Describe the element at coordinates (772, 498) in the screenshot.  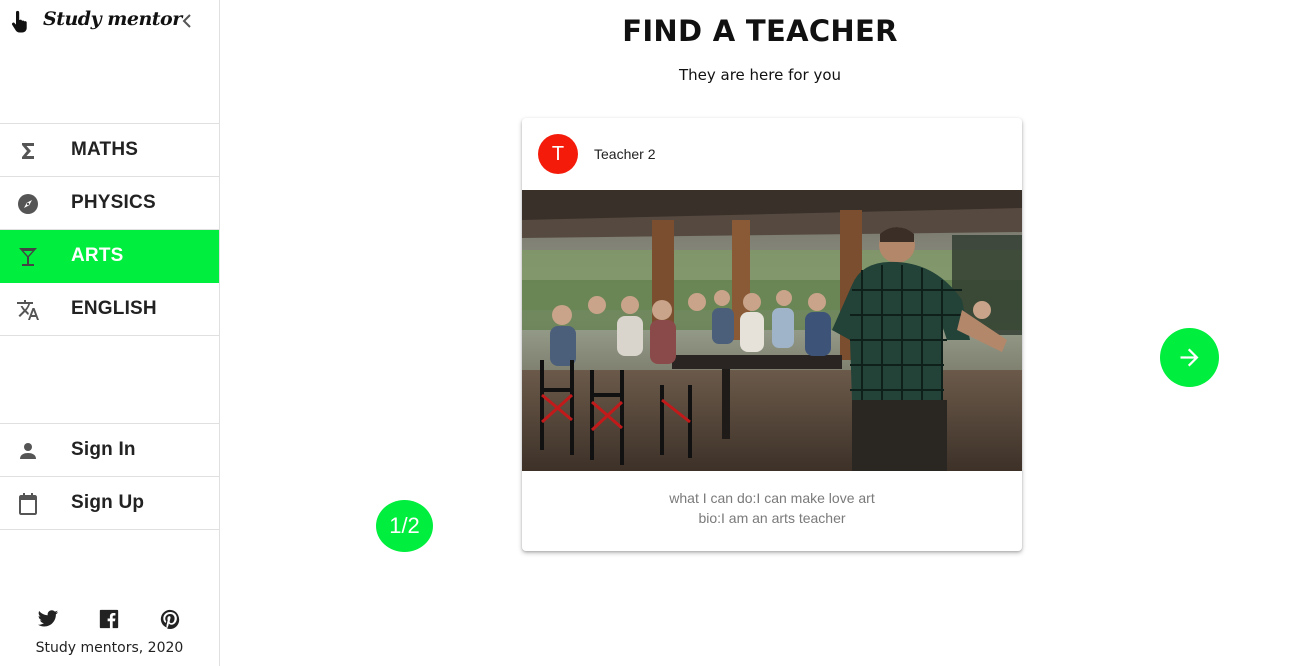
I see `teacher-skills: what I can do:I can make love art` at that location.